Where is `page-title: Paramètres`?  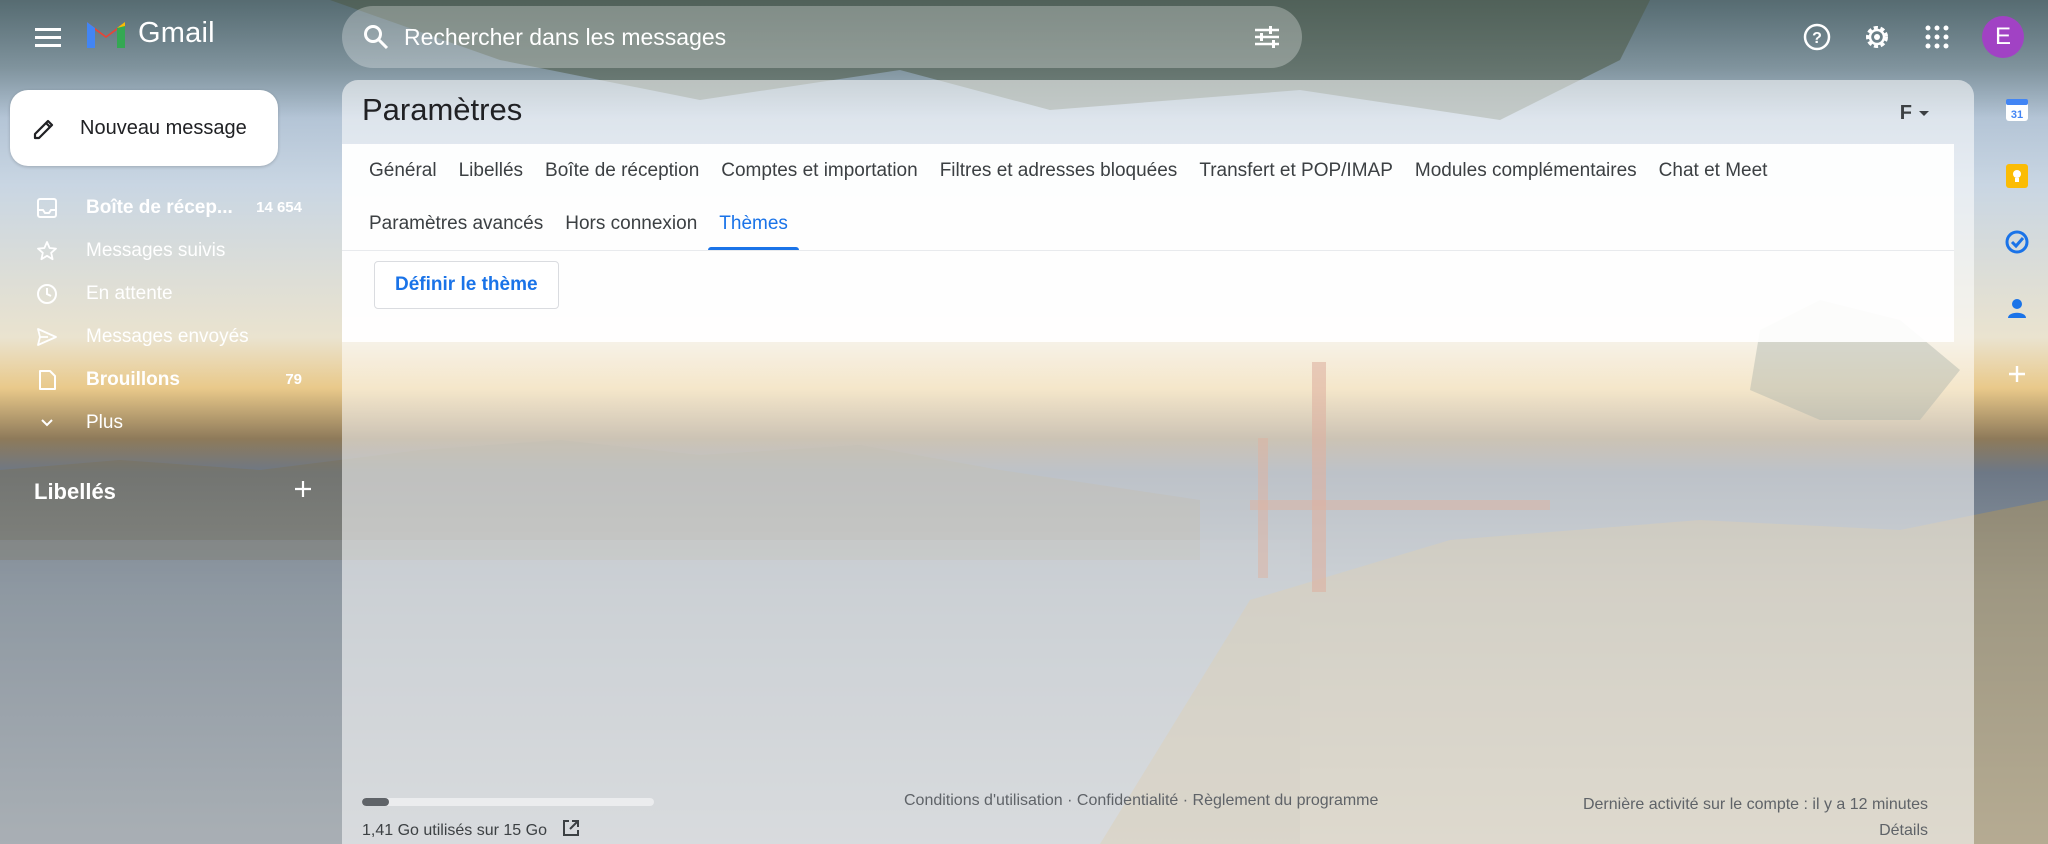
page-title: Paramètres is located at coordinates (442, 109).